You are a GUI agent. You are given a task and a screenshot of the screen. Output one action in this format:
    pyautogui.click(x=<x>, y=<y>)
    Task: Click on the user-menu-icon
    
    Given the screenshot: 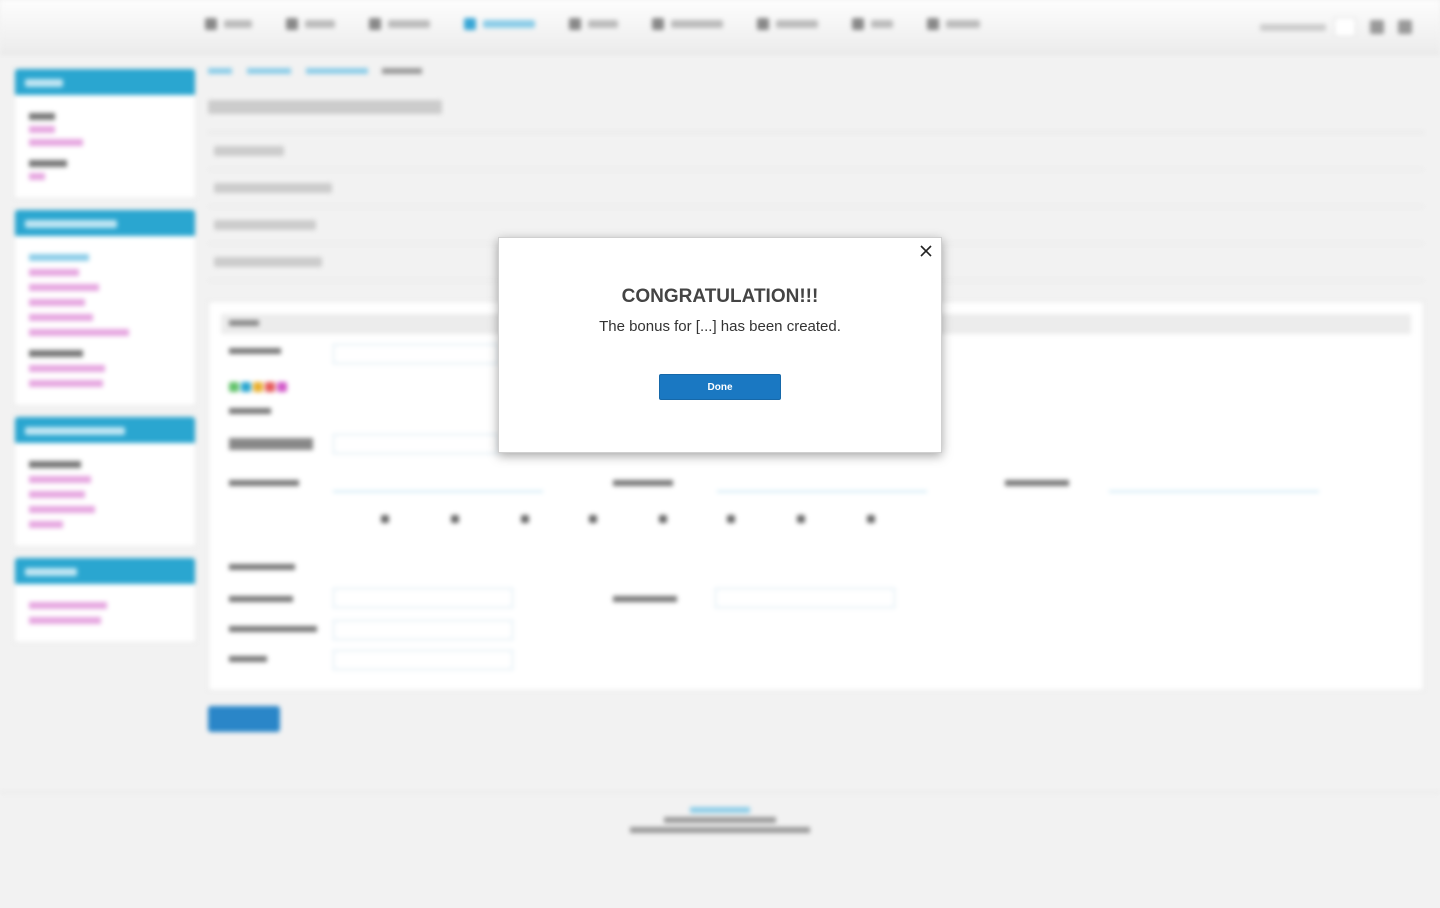 What is the action you would take?
    pyautogui.click(x=1405, y=27)
    